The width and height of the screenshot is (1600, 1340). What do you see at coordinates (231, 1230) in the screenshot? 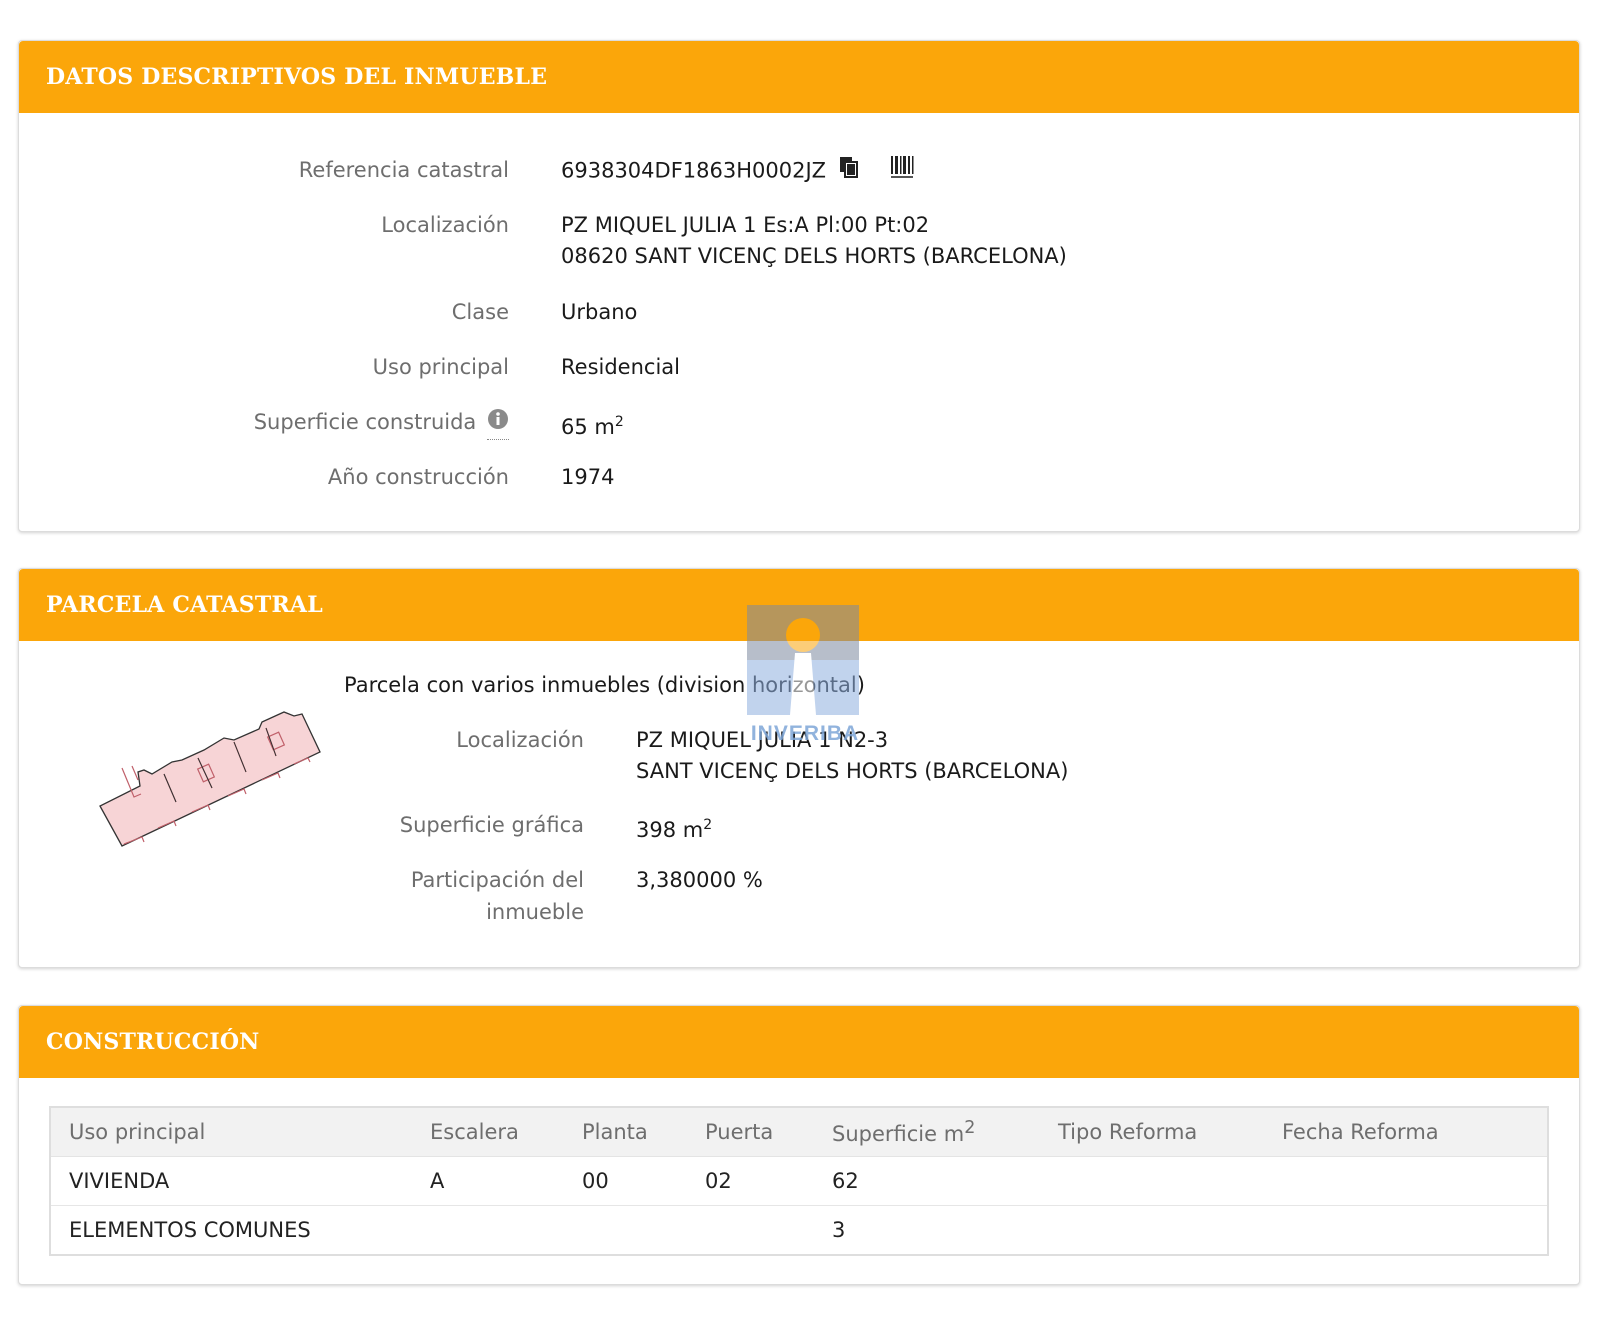
I see `cell-uso: ELEMENTOS COMUNES` at bounding box center [231, 1230].